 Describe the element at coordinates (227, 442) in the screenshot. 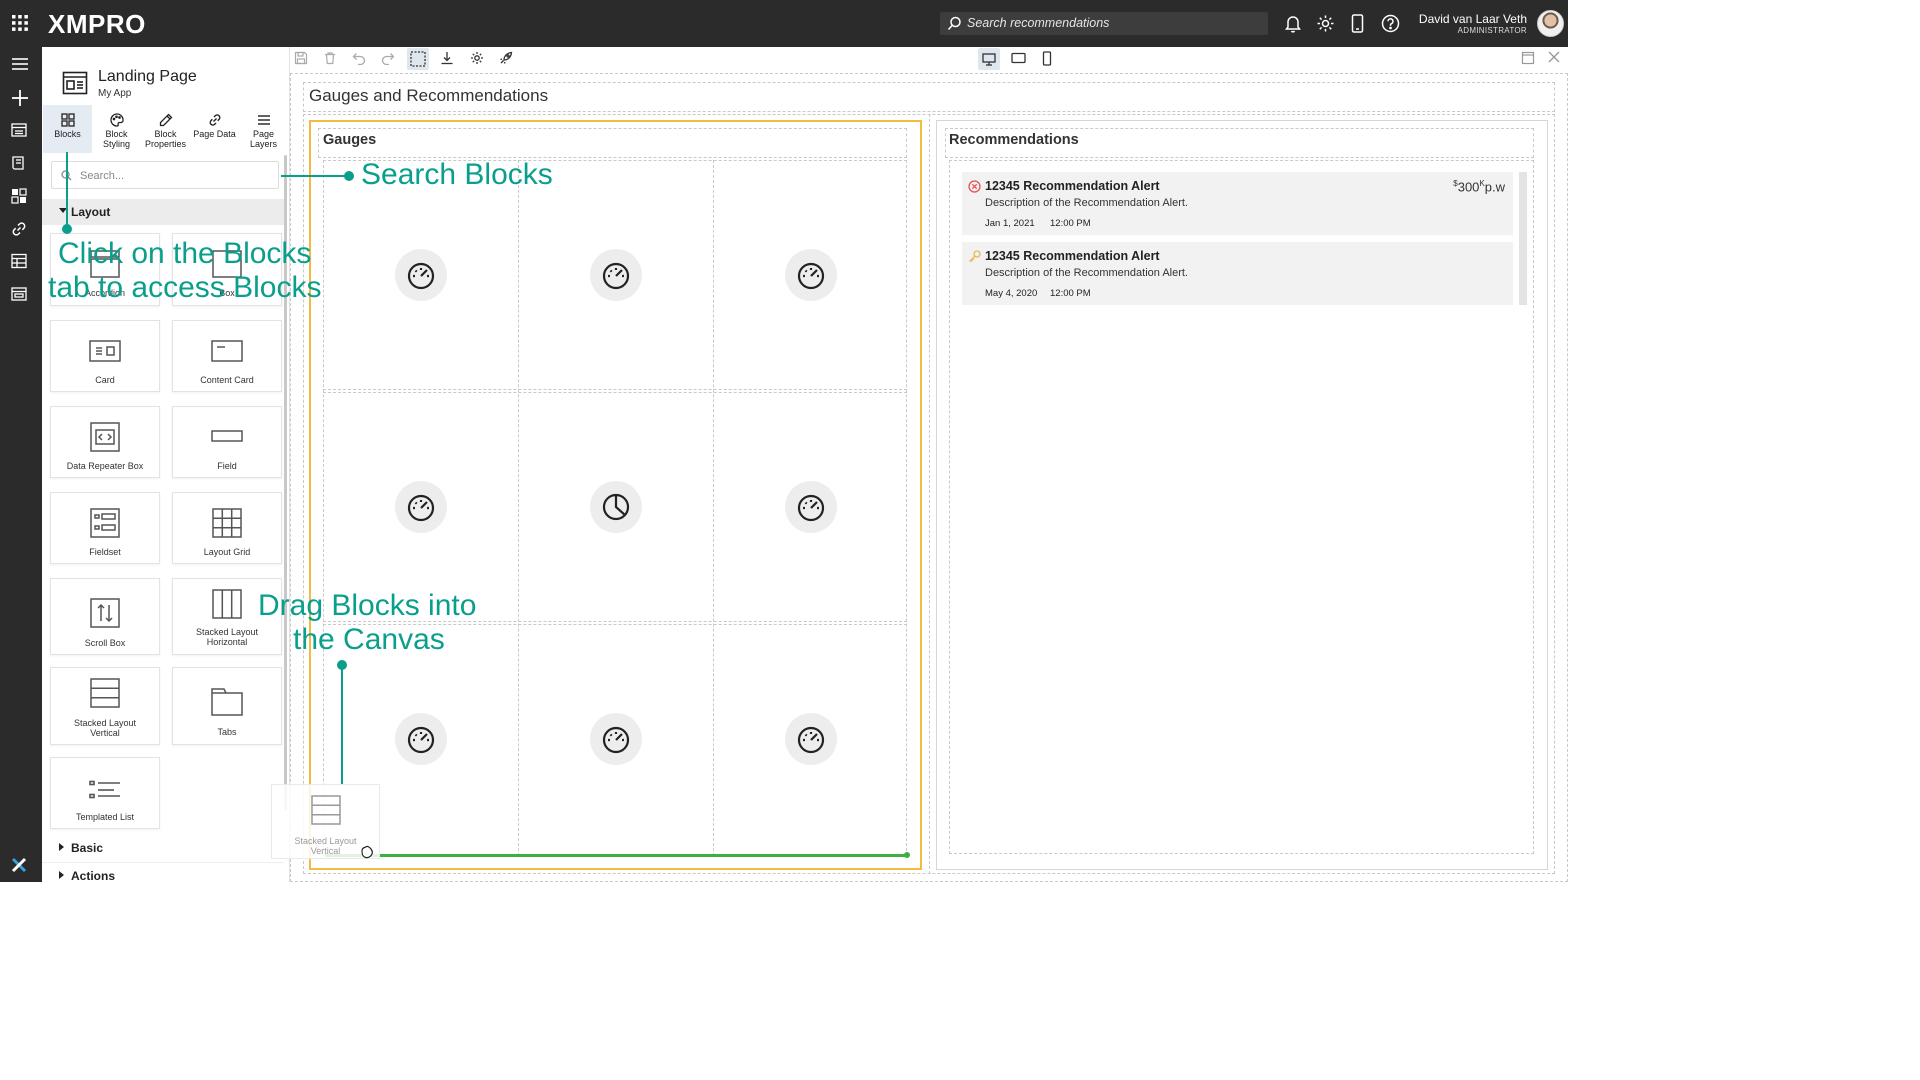

I see `block-field: Field` at that location.